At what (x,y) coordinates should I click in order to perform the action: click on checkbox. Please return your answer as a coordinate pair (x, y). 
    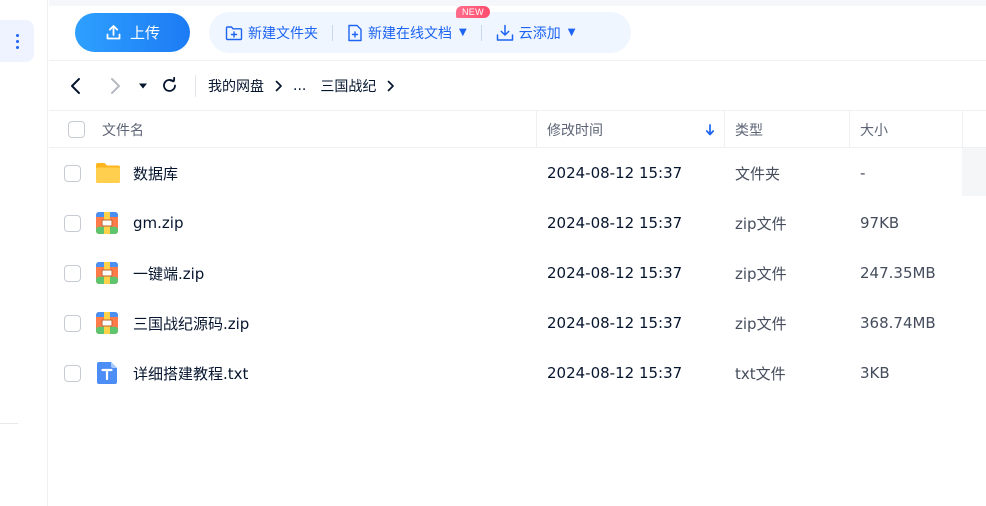
    Looking at the image, I should click on (76, 129).